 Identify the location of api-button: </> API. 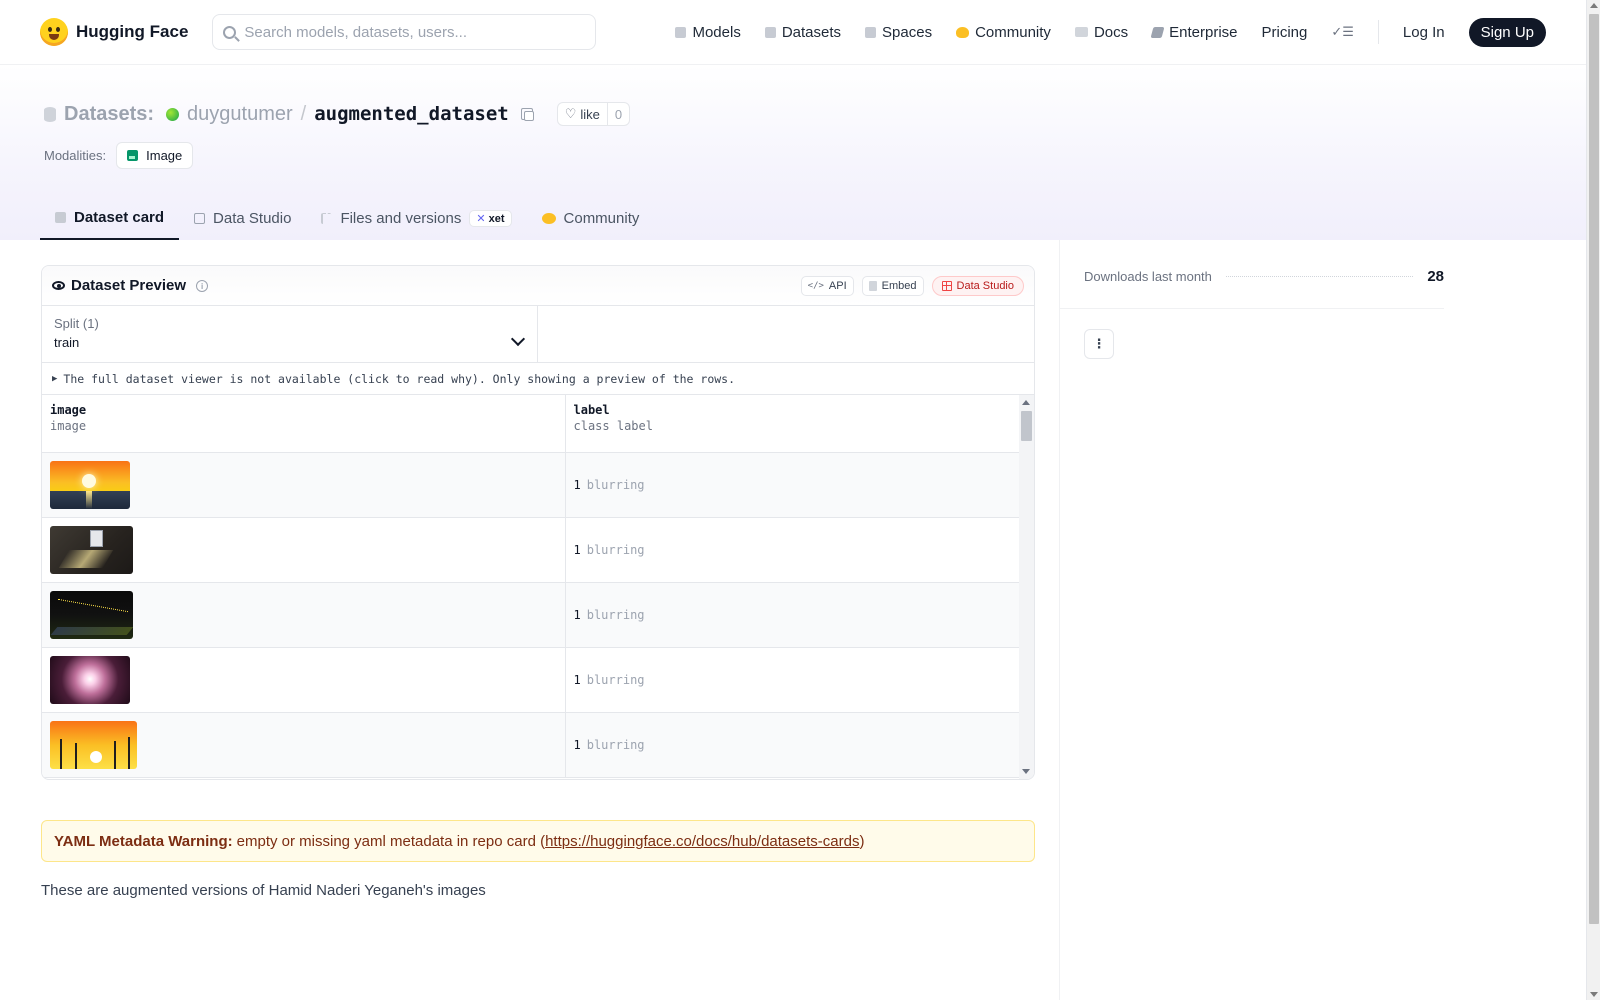
(827, 285).